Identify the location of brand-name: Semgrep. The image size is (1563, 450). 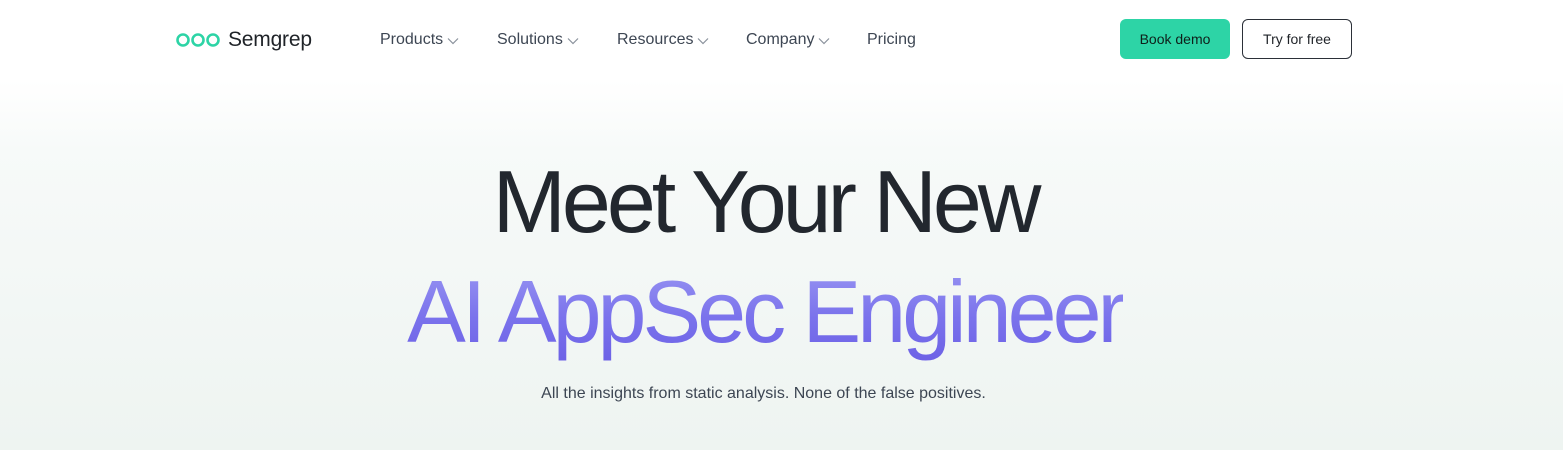
(270, 39).